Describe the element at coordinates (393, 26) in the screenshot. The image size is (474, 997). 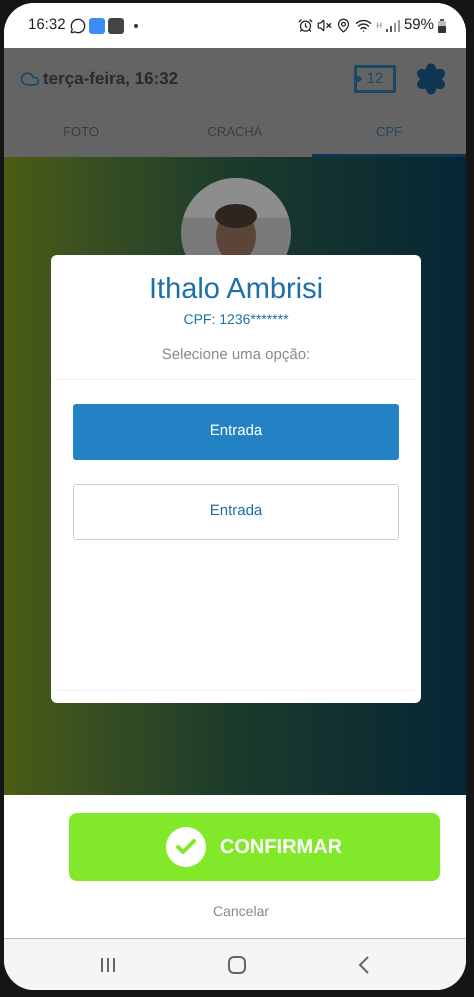
I see `signal-icon` at that location.